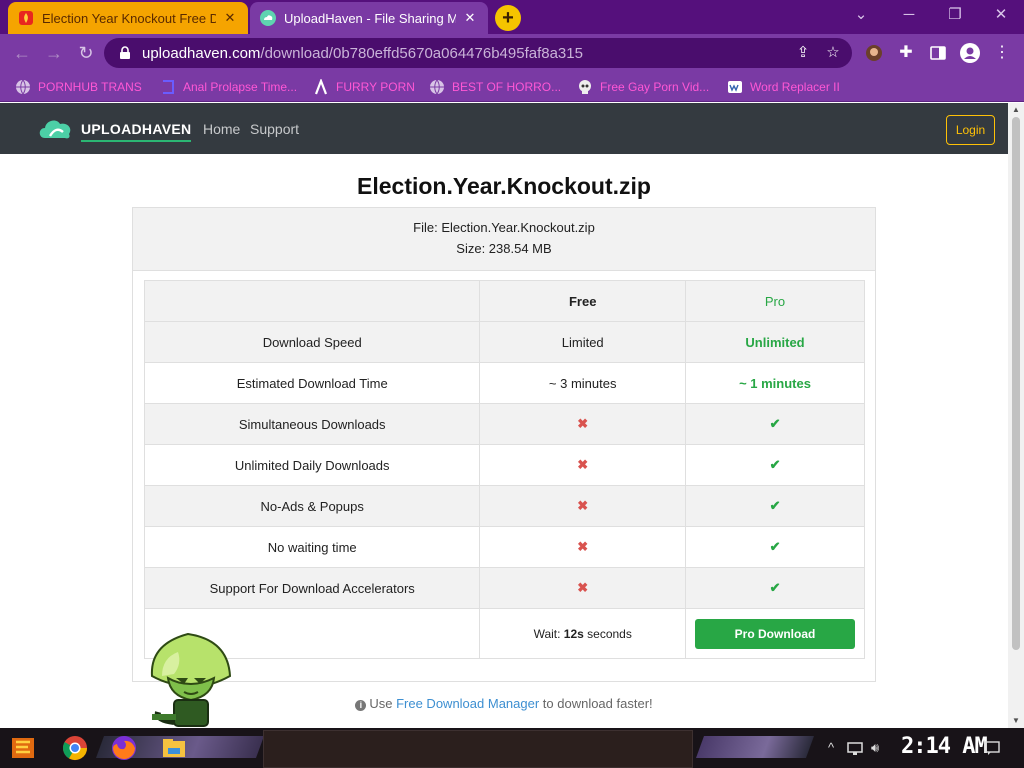  I want to click on tray-chevron-icon: ^, so click(831, 747).